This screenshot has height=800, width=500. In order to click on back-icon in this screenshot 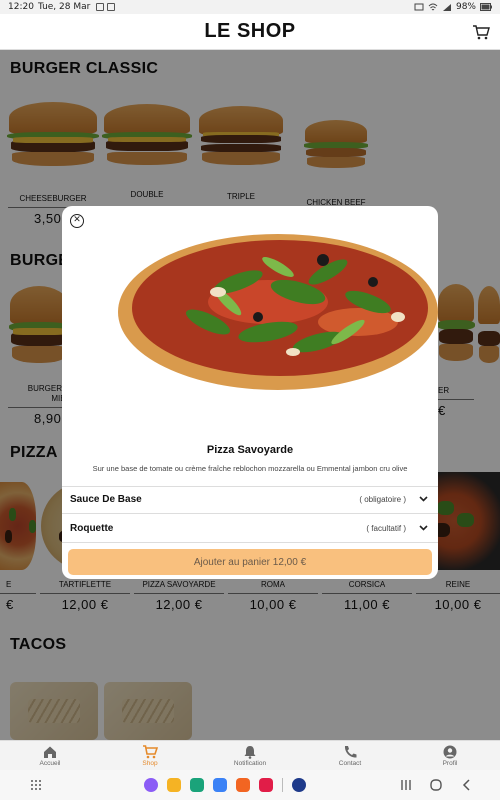, I will do `click(467, 785)`.